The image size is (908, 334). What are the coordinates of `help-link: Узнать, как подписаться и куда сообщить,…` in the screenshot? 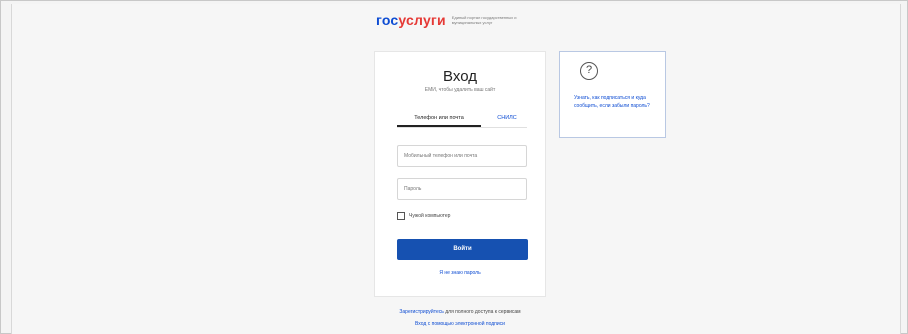 It's located at (614, 102).